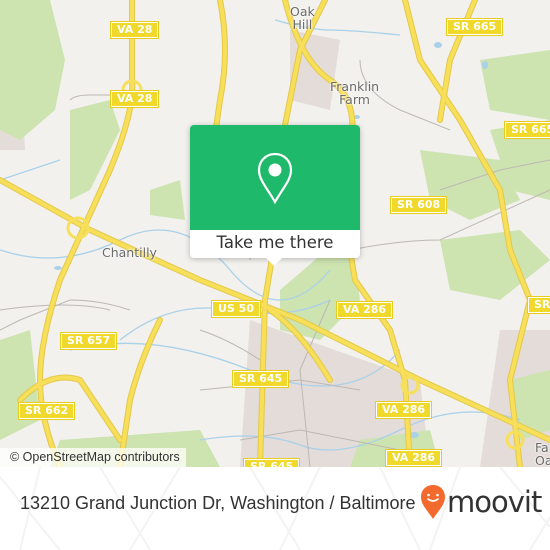  I want to click on place-label-line: Chantilly, so click(129, 252).